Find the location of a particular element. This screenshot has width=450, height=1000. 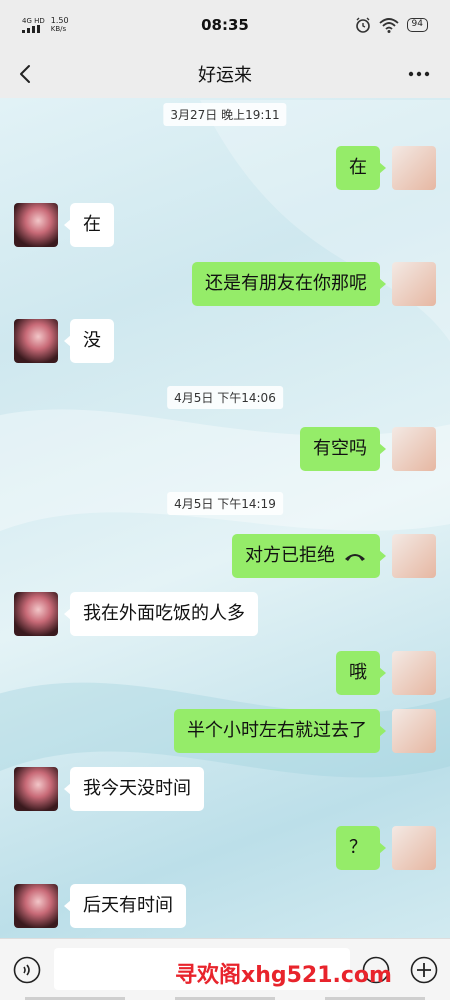

message-bubble-received: 我在外面吃饭的人多 is located at coordinates (161, 614).